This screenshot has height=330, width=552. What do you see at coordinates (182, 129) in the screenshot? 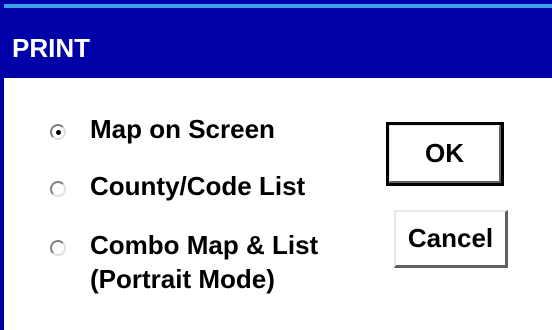
I see `option-label: Map on Screen` at bounding box center [182, 129].